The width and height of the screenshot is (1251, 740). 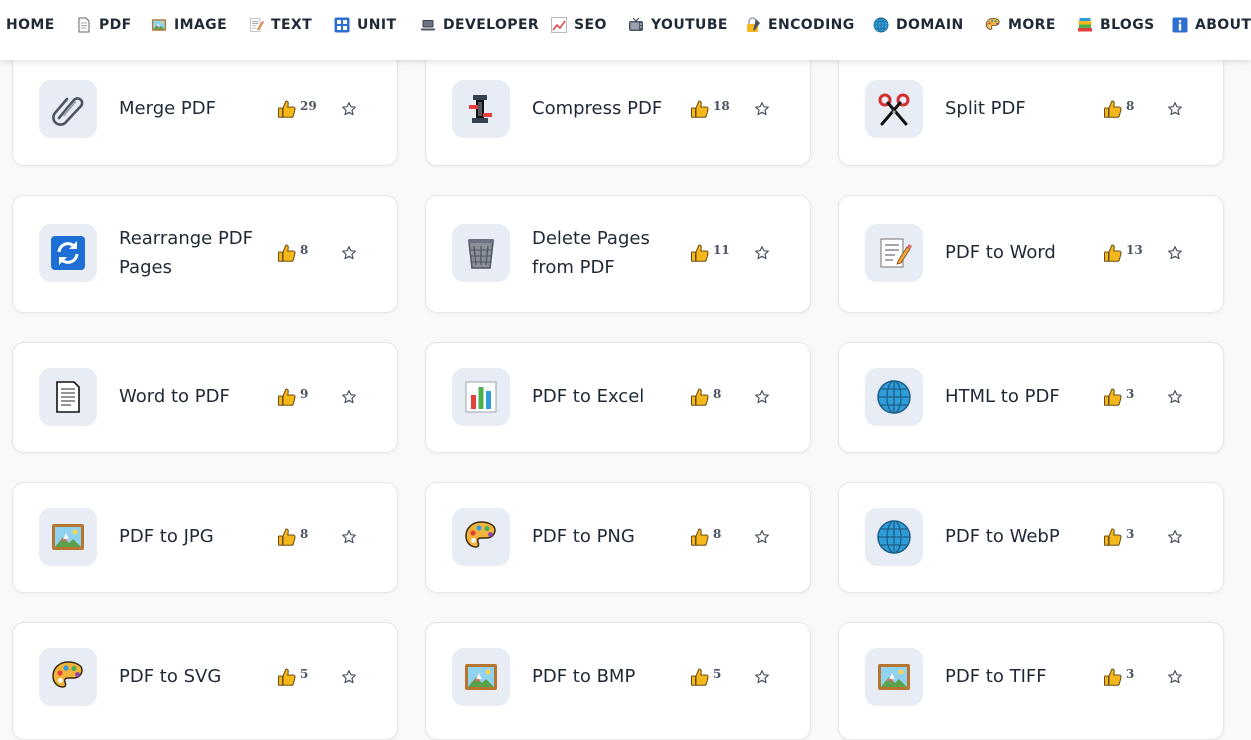 I want to click on like-button: 11, so click(x=710, y=253).